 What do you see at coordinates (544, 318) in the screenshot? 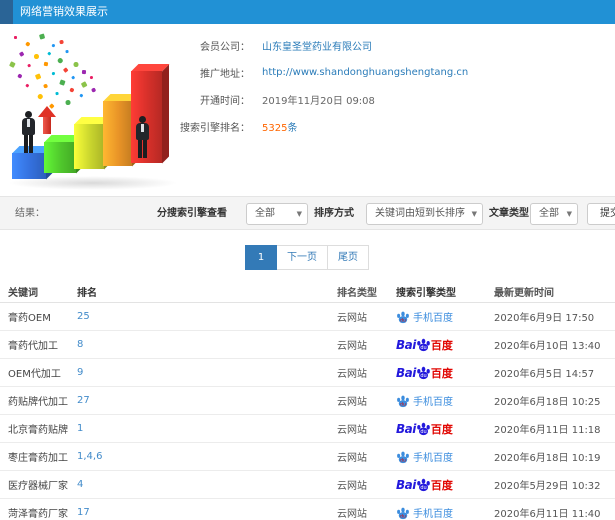
I see `cell-updated: 2020年6月9日 17:50` at bounding box center [544, 318].